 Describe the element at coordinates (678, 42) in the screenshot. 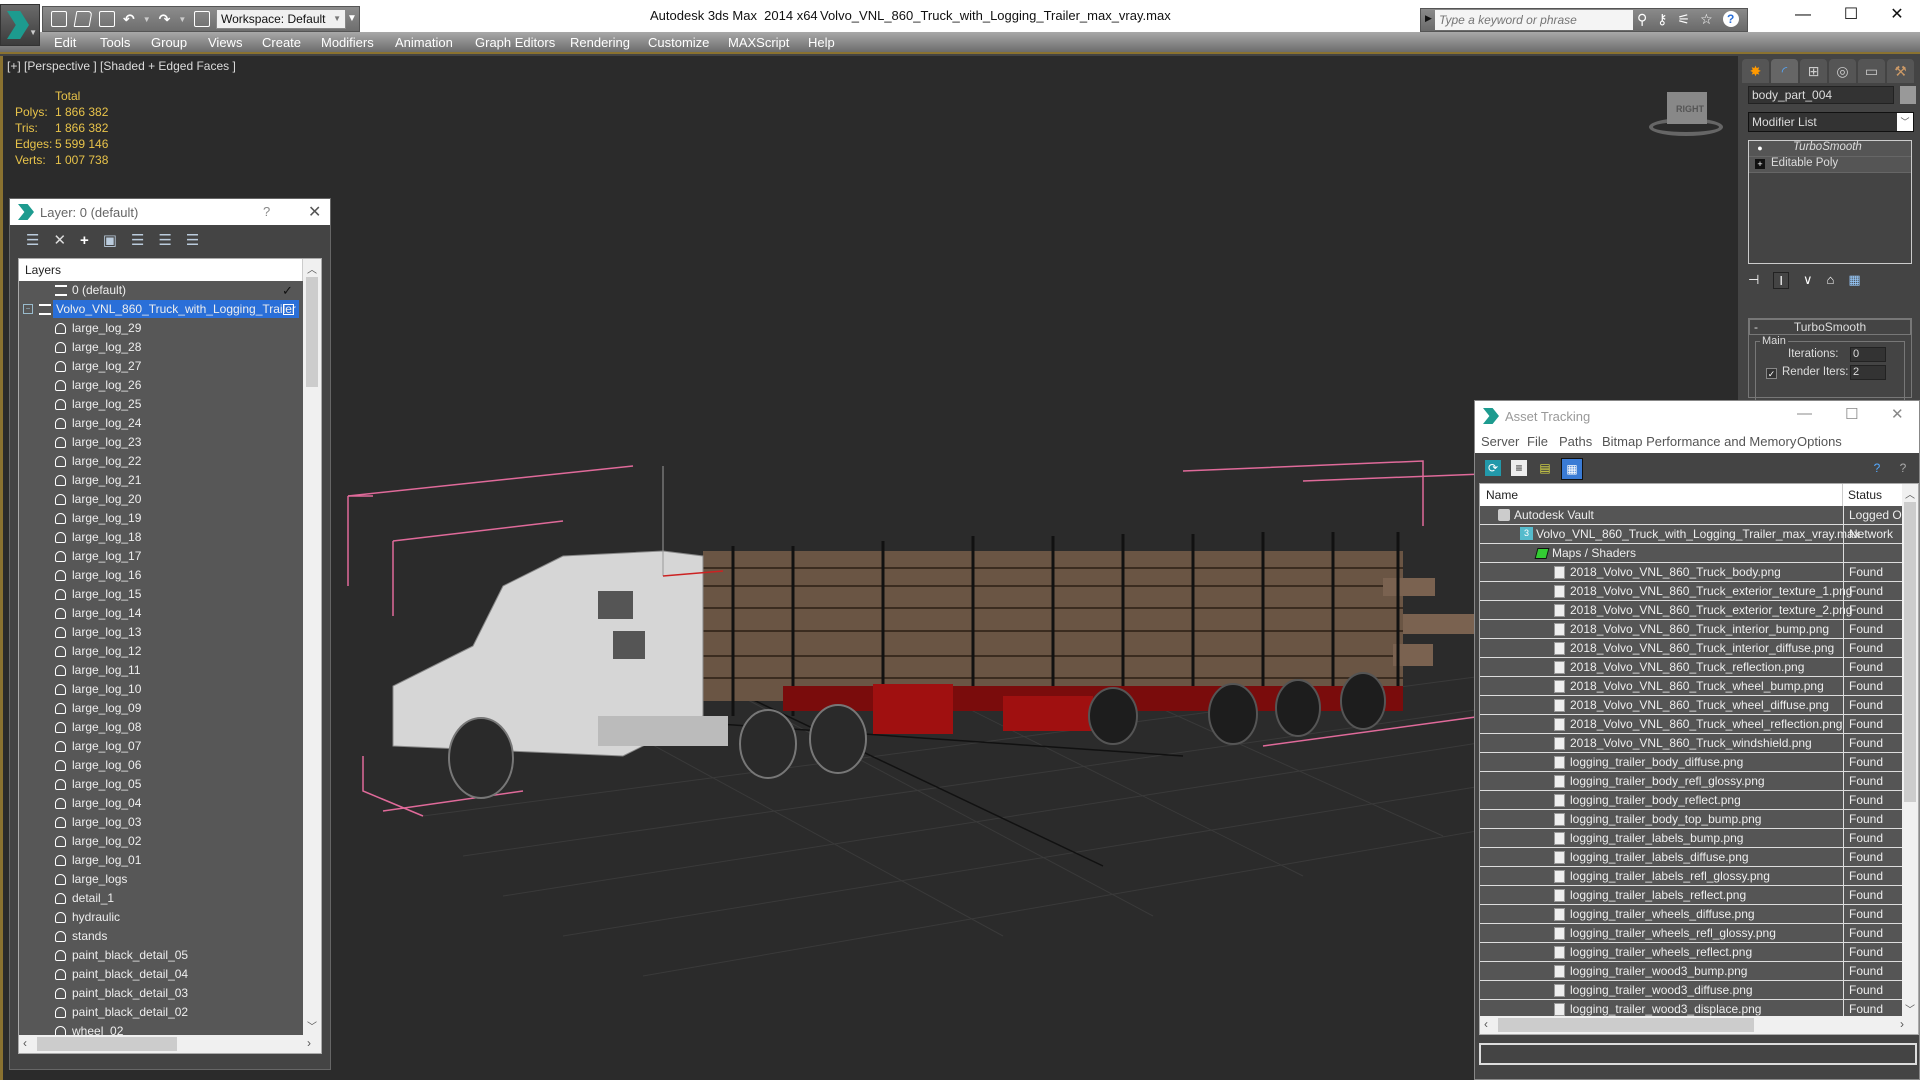

I see `menu-customize: Customize` at that location.